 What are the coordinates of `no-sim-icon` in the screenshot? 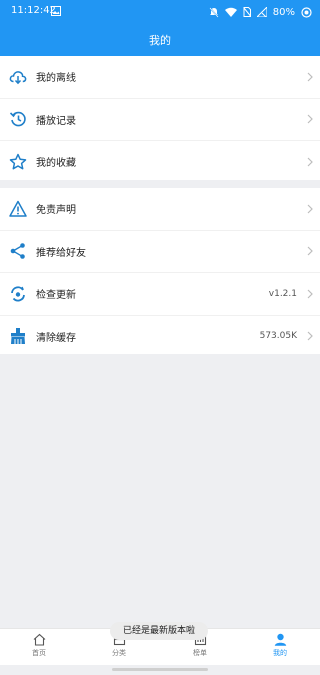 It's located at (247, 12).